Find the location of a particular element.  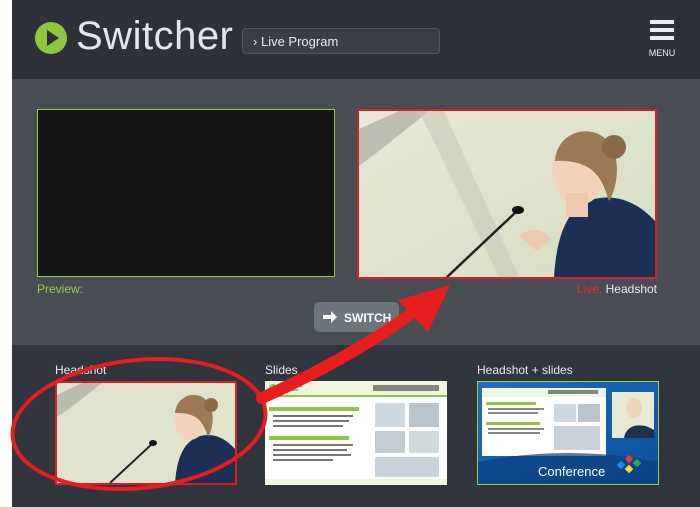

switch-button: SWITCH is located at coordinates (356, 317).